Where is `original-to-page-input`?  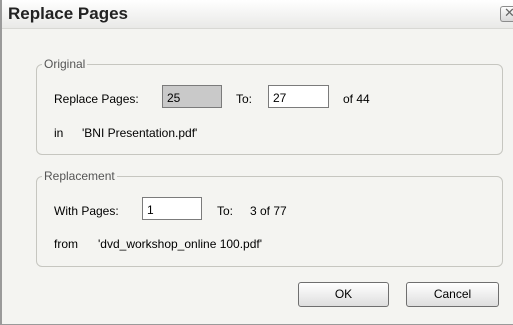
original-to-page-input is located at coordinates (298, 96).